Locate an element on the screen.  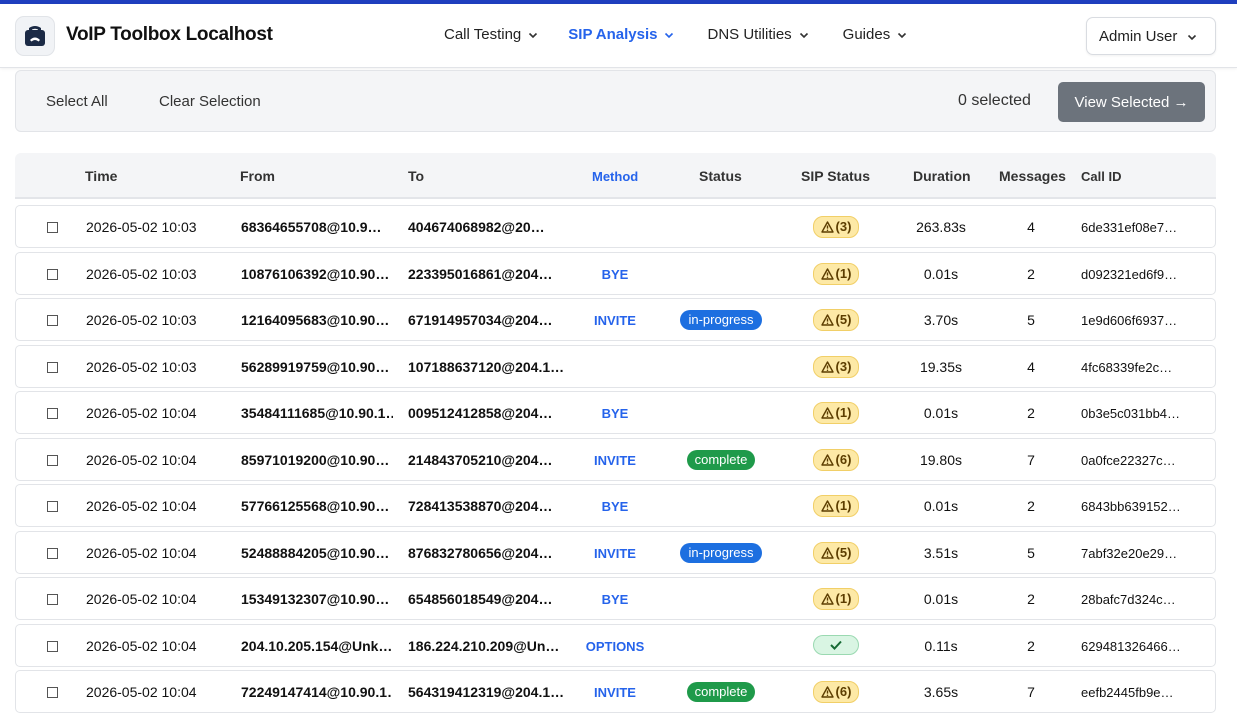
header-messages: Messages is located at coordinates (1032, 176).